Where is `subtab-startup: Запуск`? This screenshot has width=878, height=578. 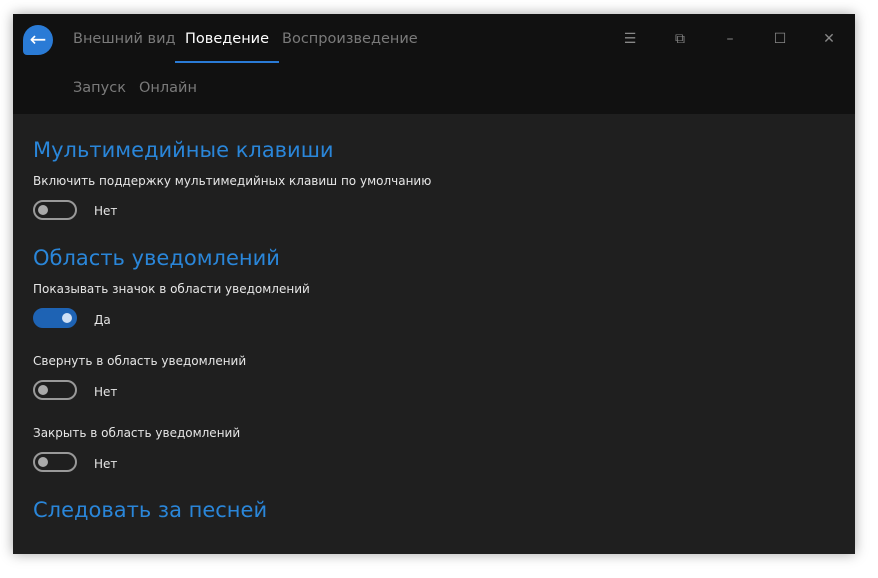
subtab-startup: Запуск is located at coordinates (99, 88).